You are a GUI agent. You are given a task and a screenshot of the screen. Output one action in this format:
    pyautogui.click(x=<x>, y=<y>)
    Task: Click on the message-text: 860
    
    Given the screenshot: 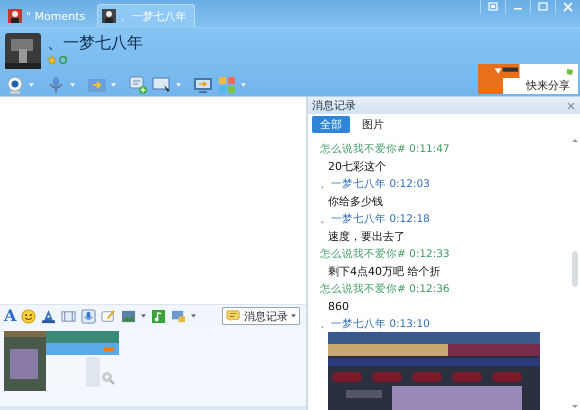 What is the action you would take?
    pyautogui.click(x=338, y=307)
    